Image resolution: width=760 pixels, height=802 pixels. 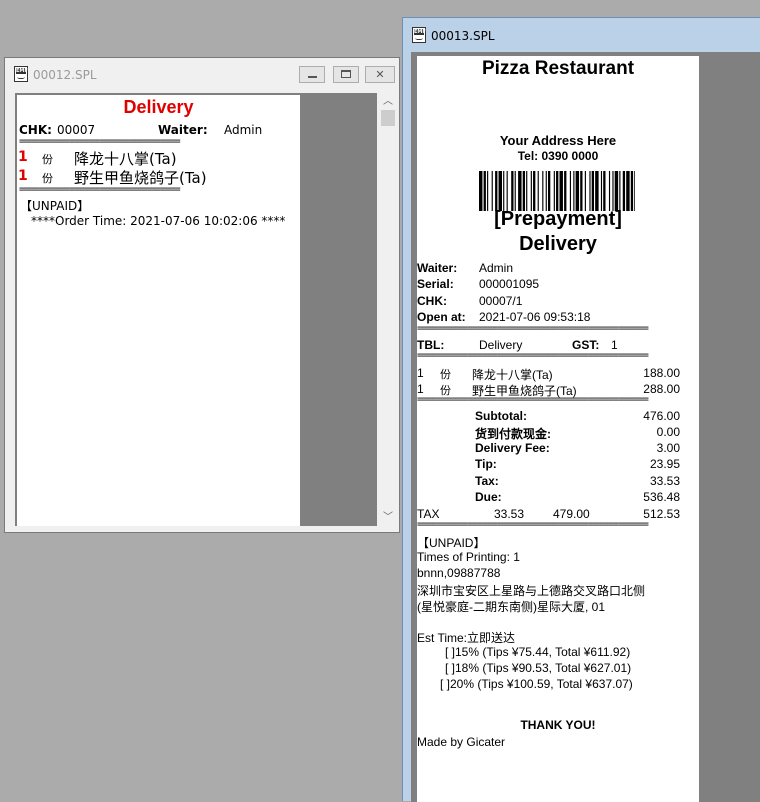 What do you see at coordinates (461, 742) in the screenshot?
I see `footer-credit: Made by Gicater` at bounding box center [461, 742].